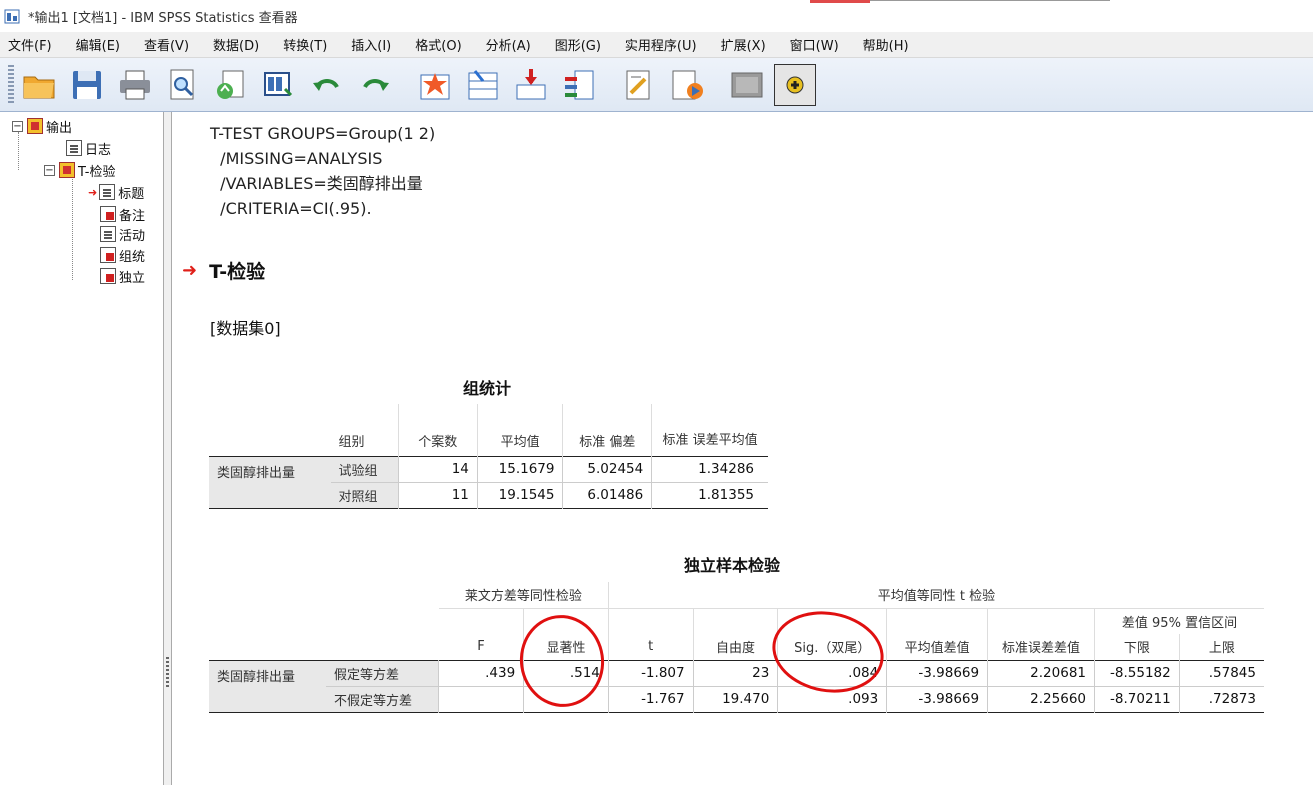 The width and height of the screenshot is (1313, 785). What do you see at coordinates (607, 495) in the screenshot?
I see `cell-sd: 6.01486` at bounding box center [607, 495].